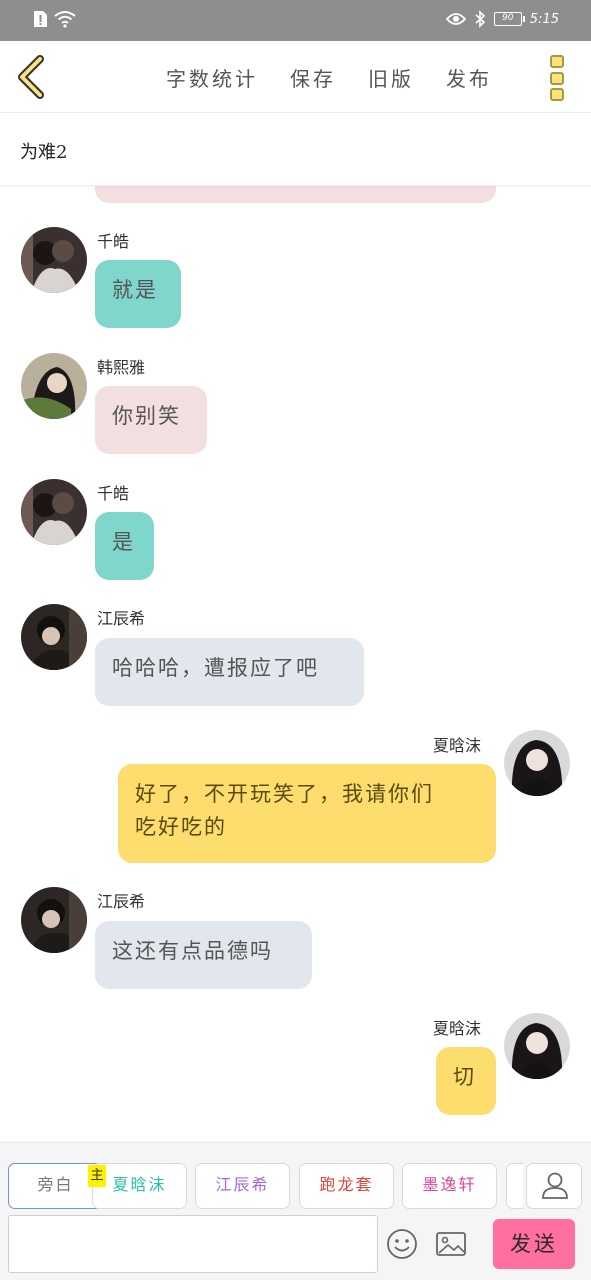 The height and width of the screenshot is (1280, 591). I want to click on more-menu-button, so click(558, 78).